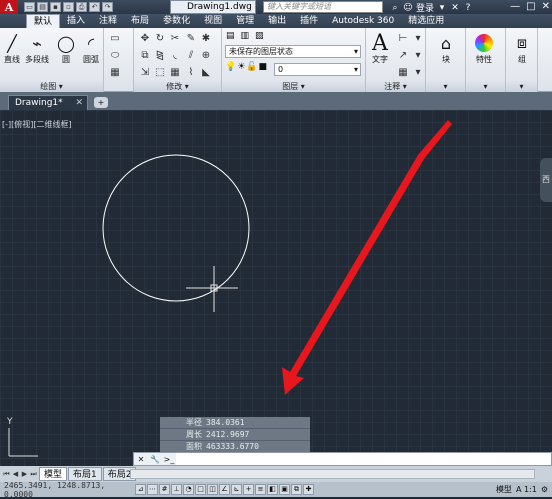 The height and width of the screenshot is (499, 552). I want to click on drawn-circle, so click(176, 228).